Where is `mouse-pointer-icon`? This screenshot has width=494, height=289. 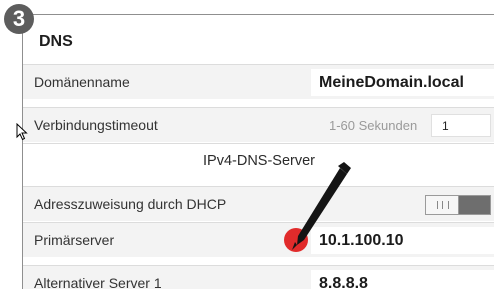
mouse-pointer-icon is located at coordinates (22, 132).